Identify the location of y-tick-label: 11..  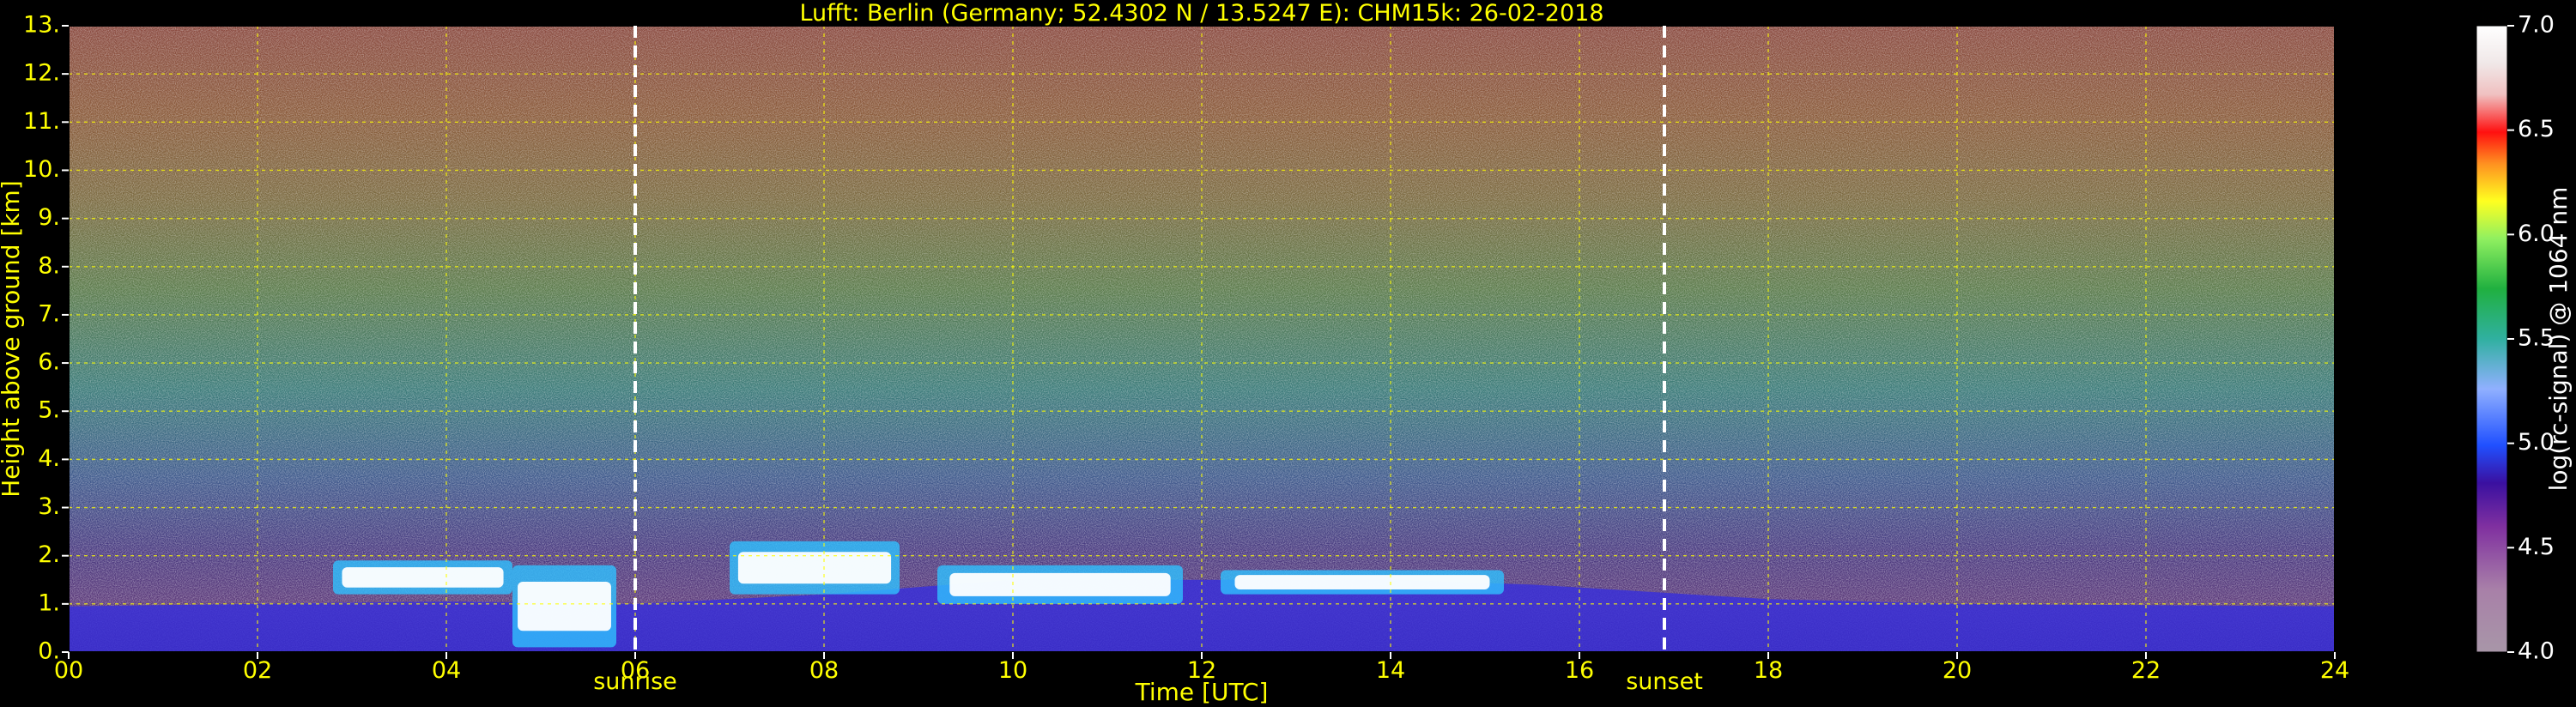
(41, 122).